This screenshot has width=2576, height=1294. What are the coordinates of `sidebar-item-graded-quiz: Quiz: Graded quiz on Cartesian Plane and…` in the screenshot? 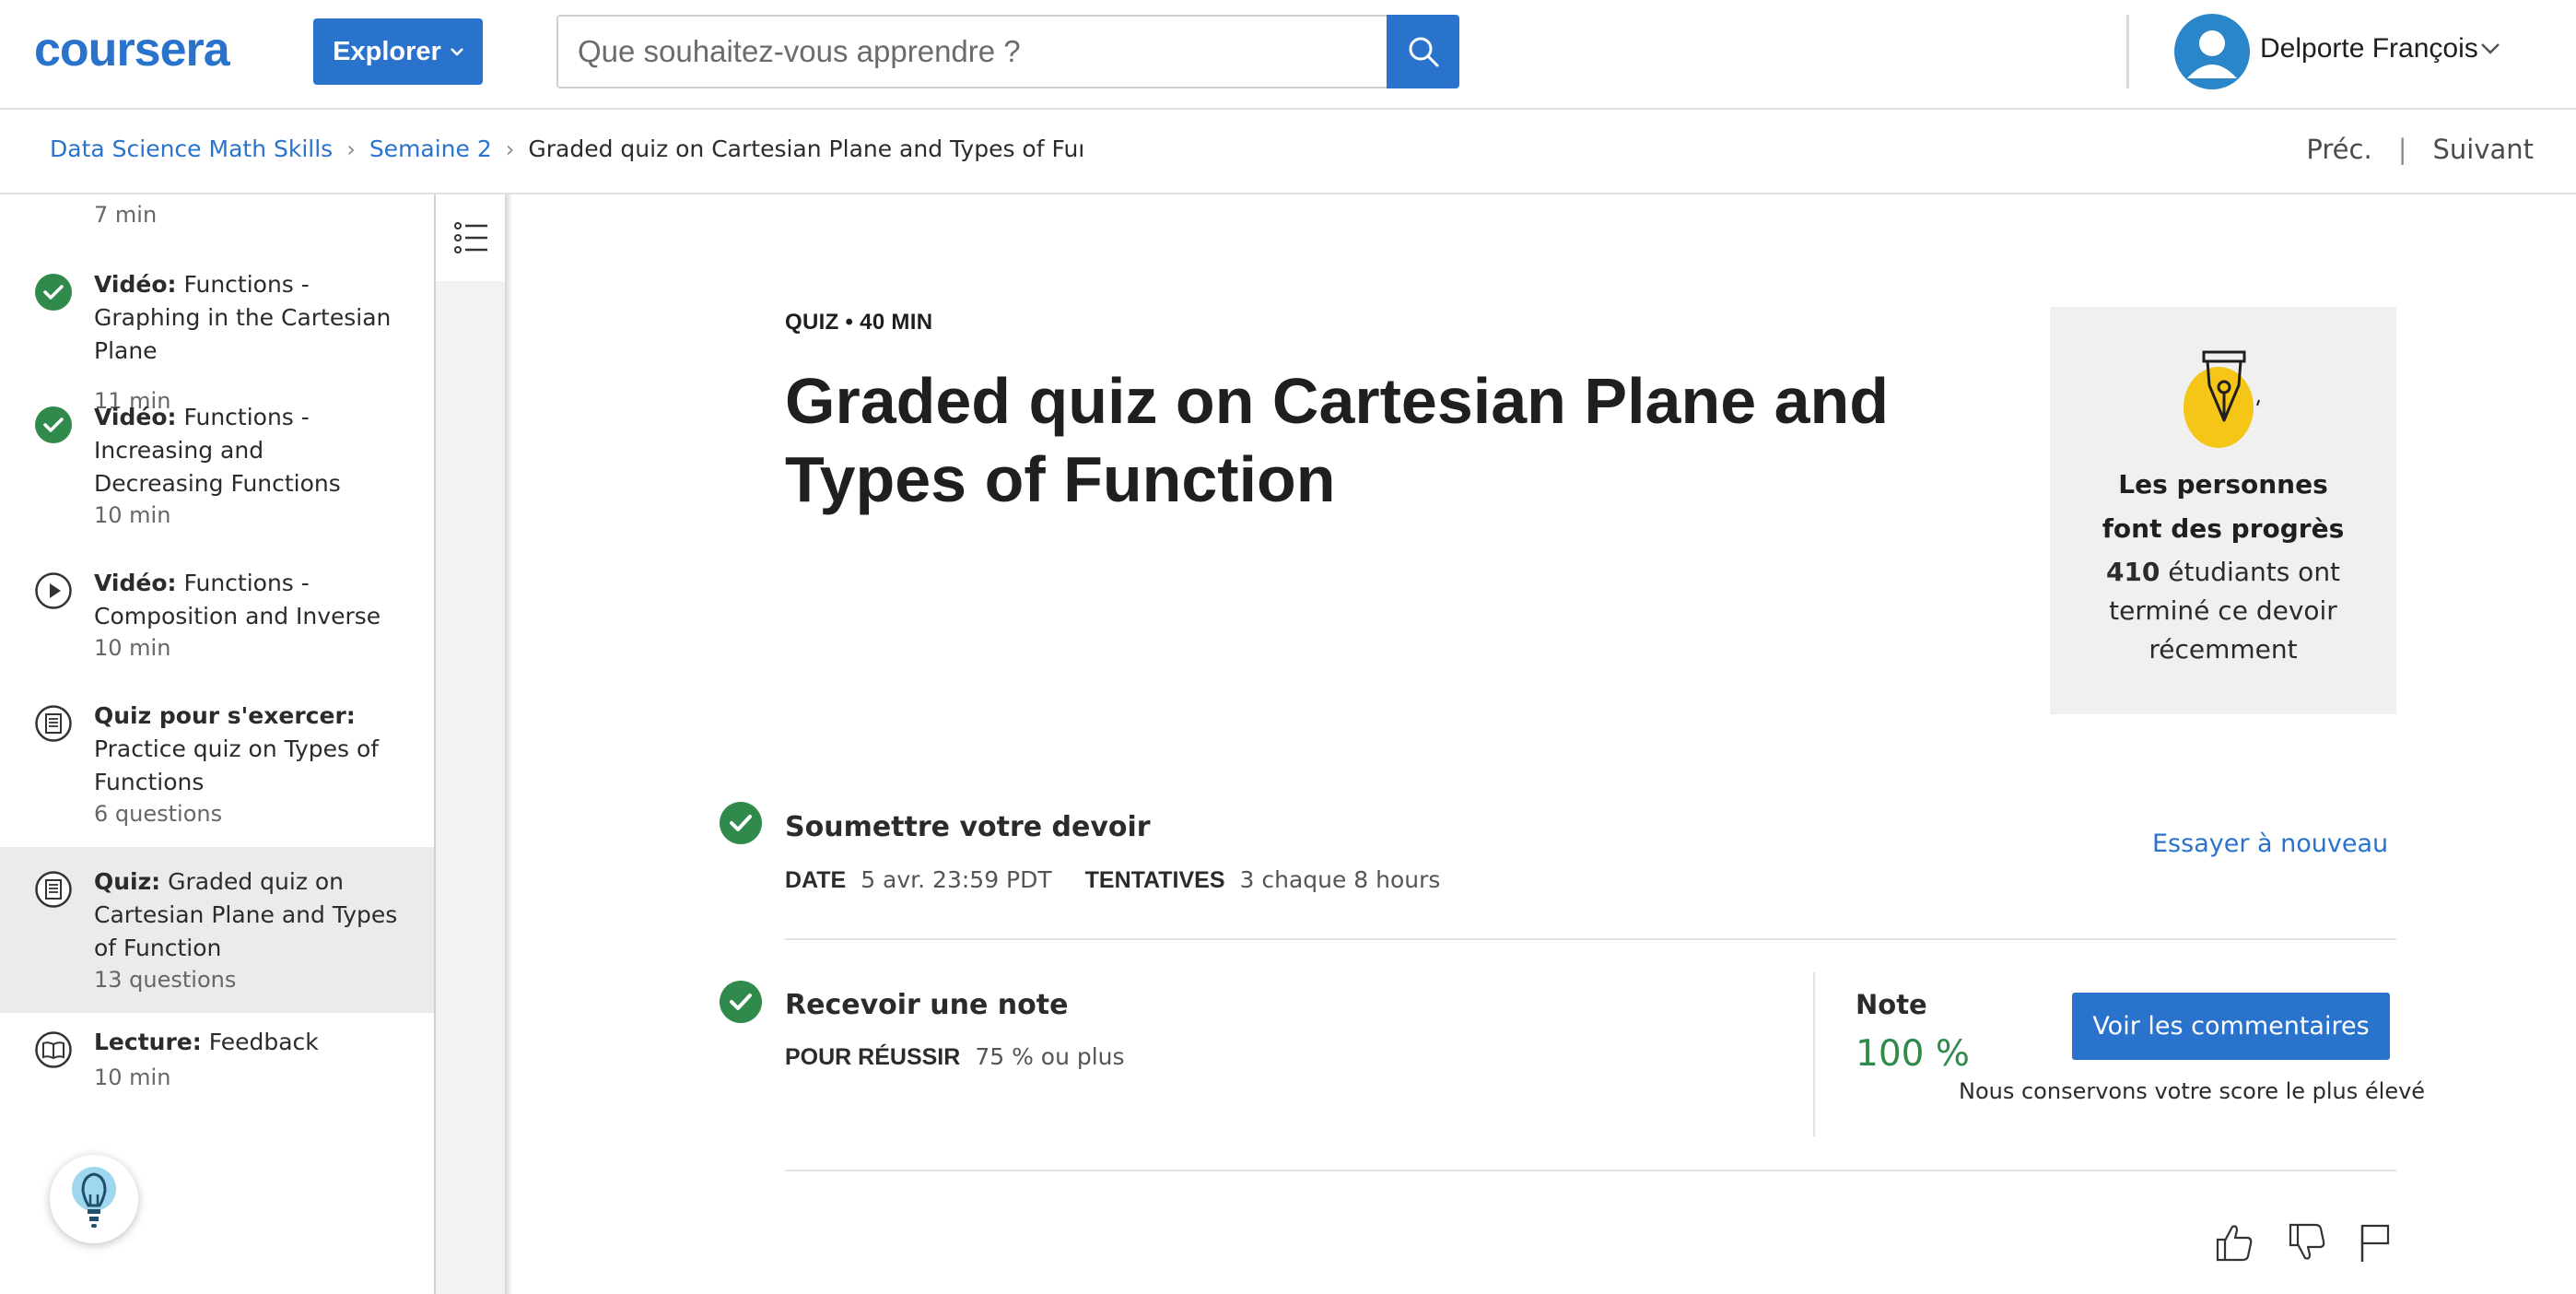 It's located at (217, 930).